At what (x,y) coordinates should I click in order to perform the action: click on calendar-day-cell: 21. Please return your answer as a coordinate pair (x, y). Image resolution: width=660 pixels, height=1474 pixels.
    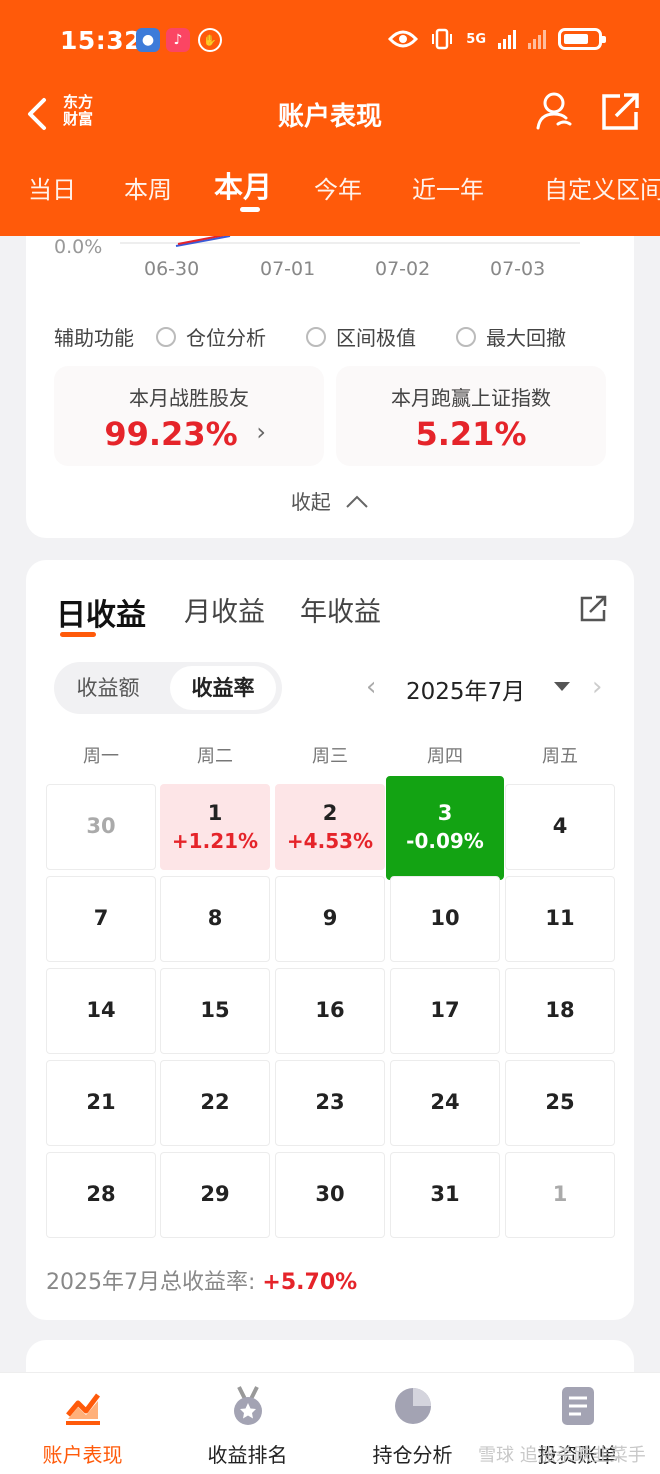
    Looking at the image, I should click on (101, 1103).